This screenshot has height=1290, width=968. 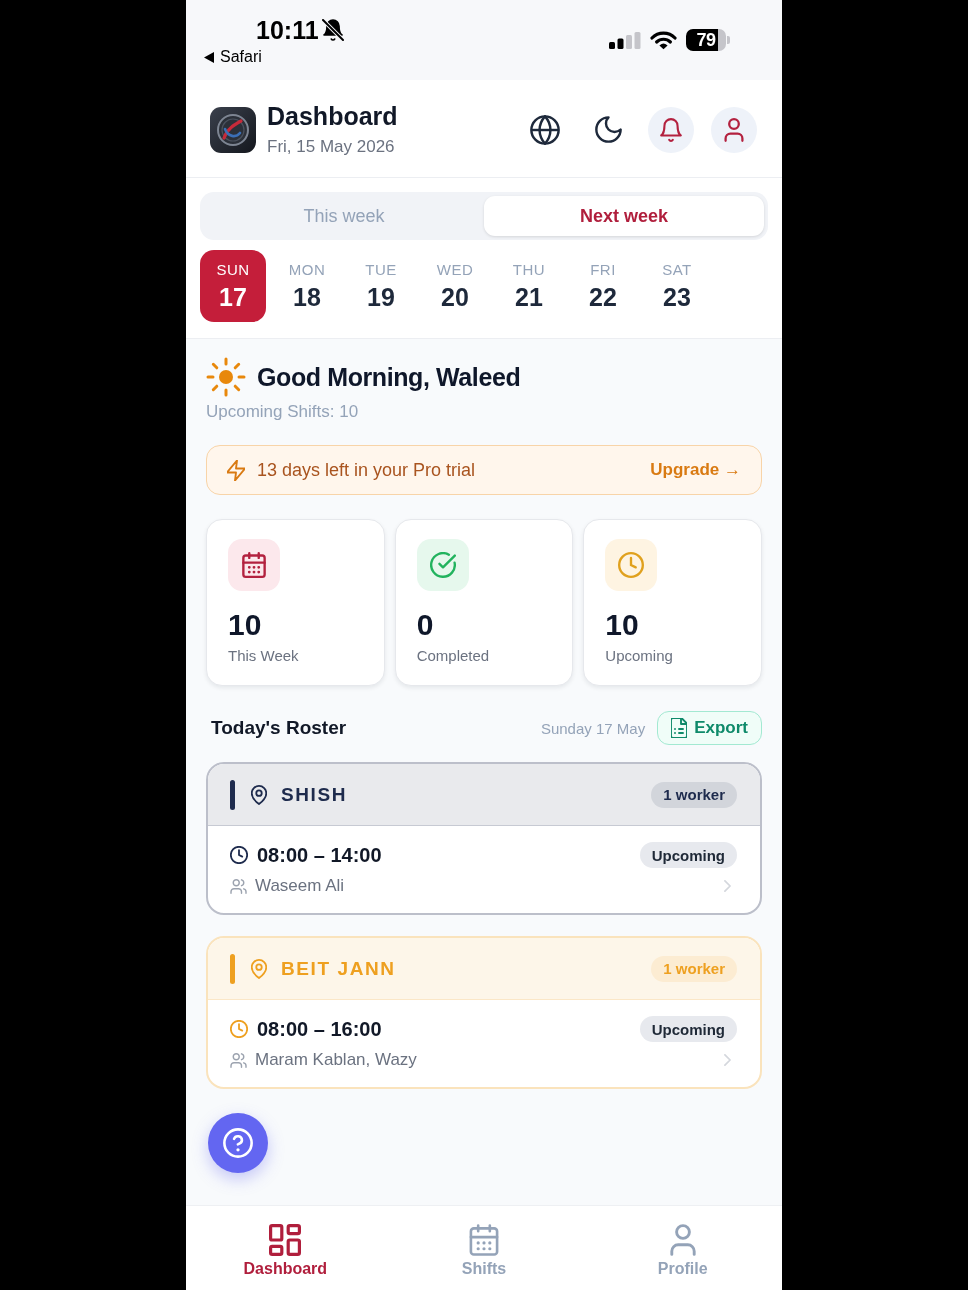 What do you see at coordinates (209, 57) in the screenshot?
I see `back-icon` at bounding box center [209, 57].